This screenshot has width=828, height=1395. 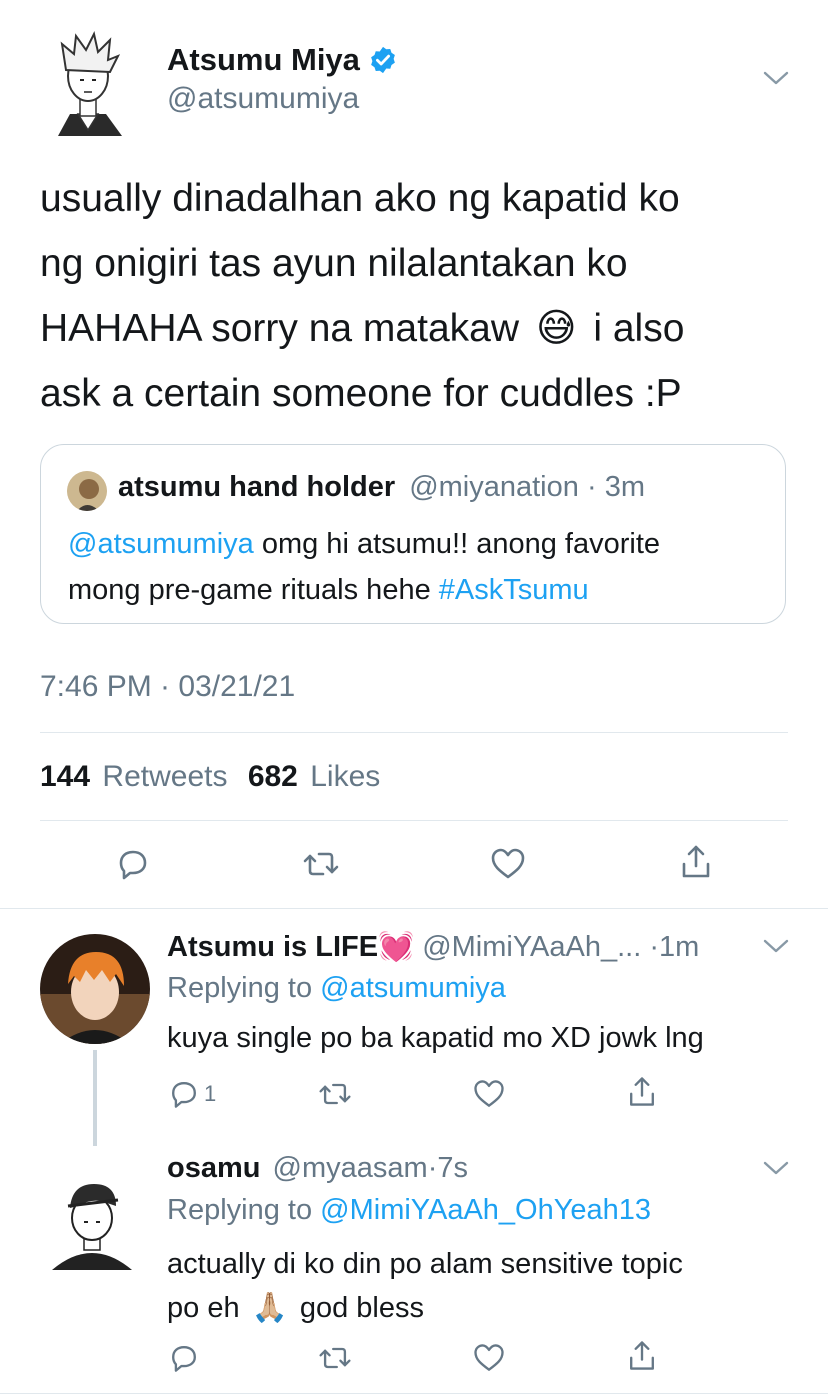 I want to click on verified-badge-icon, so click(x=383, y=60).